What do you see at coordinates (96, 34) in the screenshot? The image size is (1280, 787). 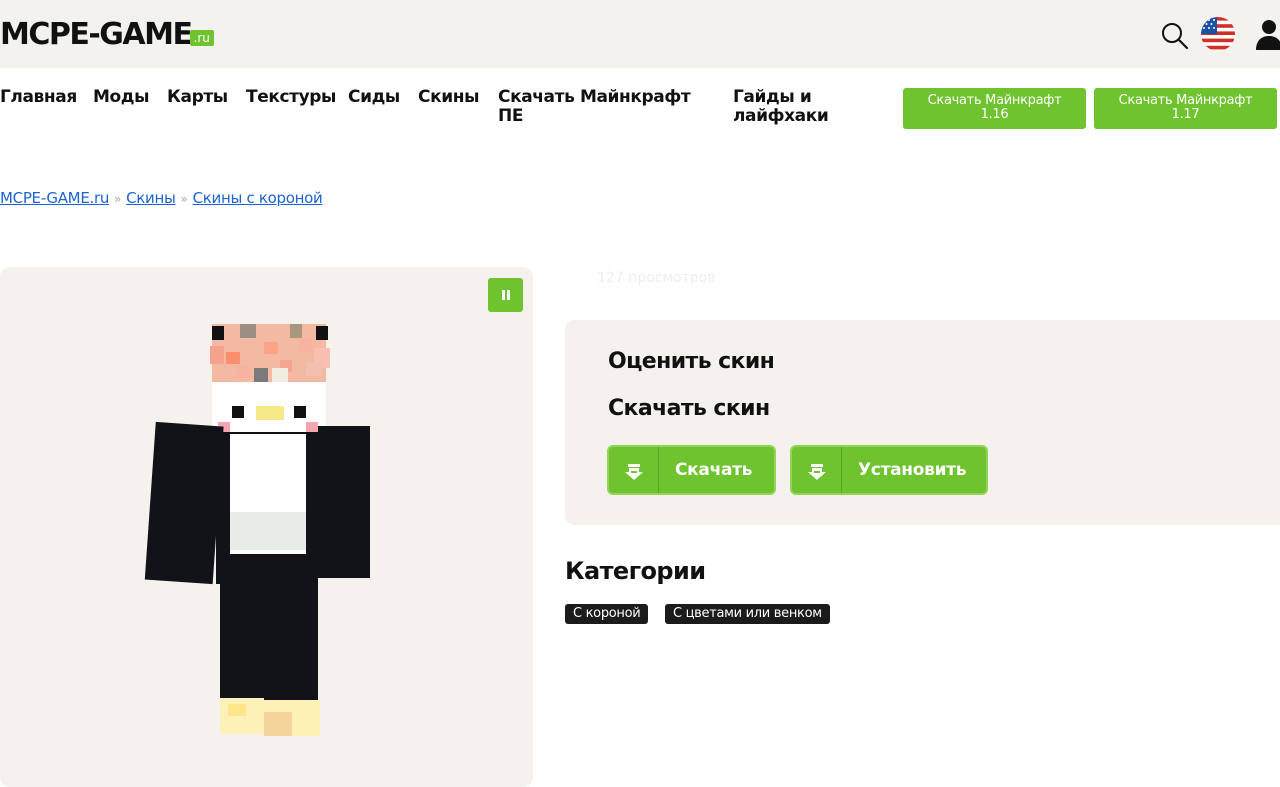 I see `logo-text: MCPE-GAME` at bounding box center [96, 34].